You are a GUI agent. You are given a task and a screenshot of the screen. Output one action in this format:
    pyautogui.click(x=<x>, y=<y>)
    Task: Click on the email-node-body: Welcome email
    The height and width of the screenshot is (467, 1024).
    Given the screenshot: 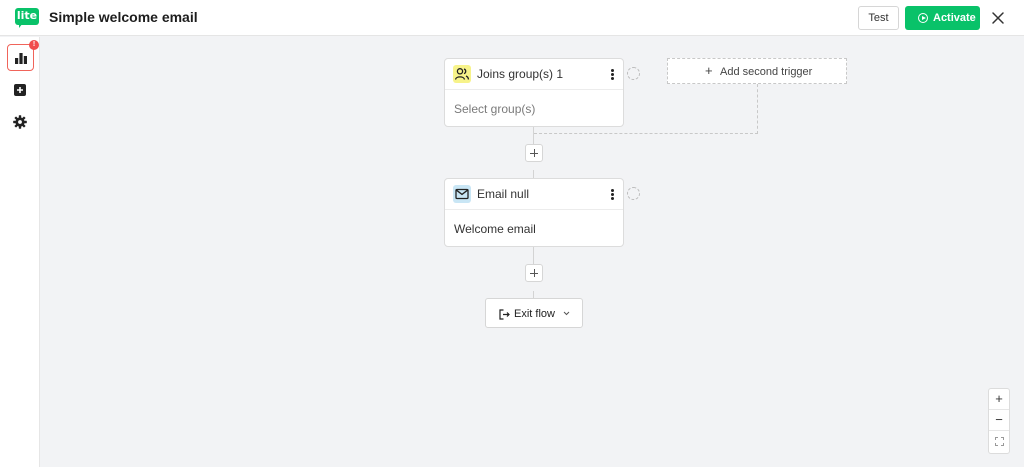 What is the action you would take?
    pyautogui.click(x=495, y=229)
    